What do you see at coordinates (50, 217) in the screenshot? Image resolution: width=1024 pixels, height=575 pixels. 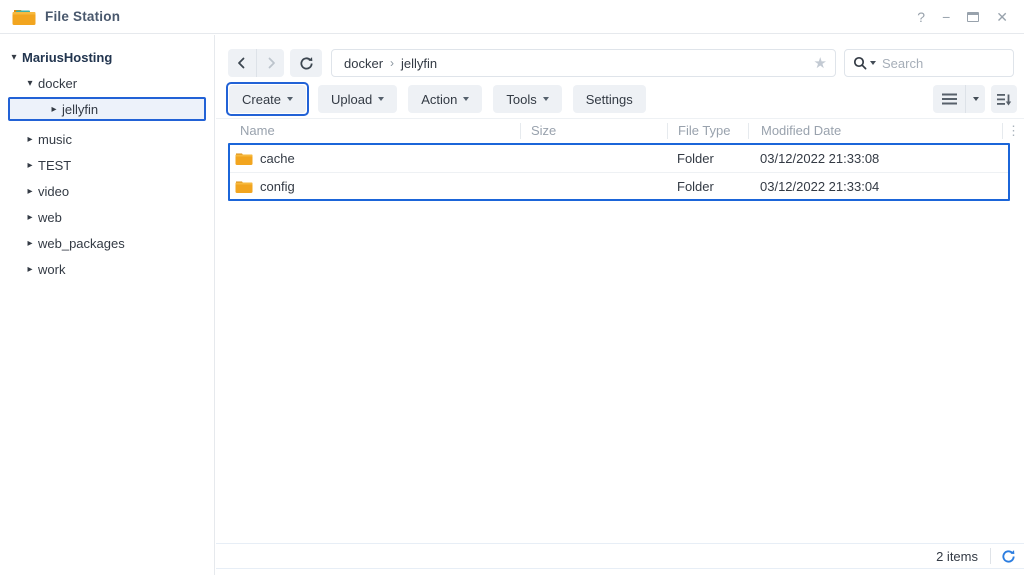 I see `tree-item-label: web` at bounding box center [50, 217].